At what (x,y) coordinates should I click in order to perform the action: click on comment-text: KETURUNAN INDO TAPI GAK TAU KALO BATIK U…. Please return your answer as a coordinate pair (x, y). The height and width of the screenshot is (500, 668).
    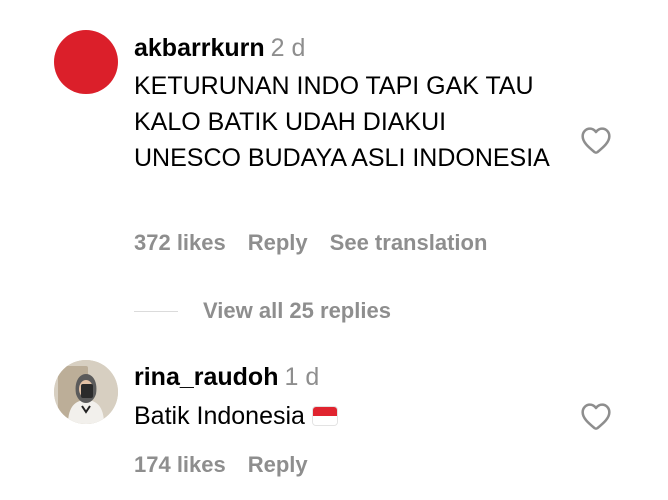
    Looking at the image, I should click on (342, 122).